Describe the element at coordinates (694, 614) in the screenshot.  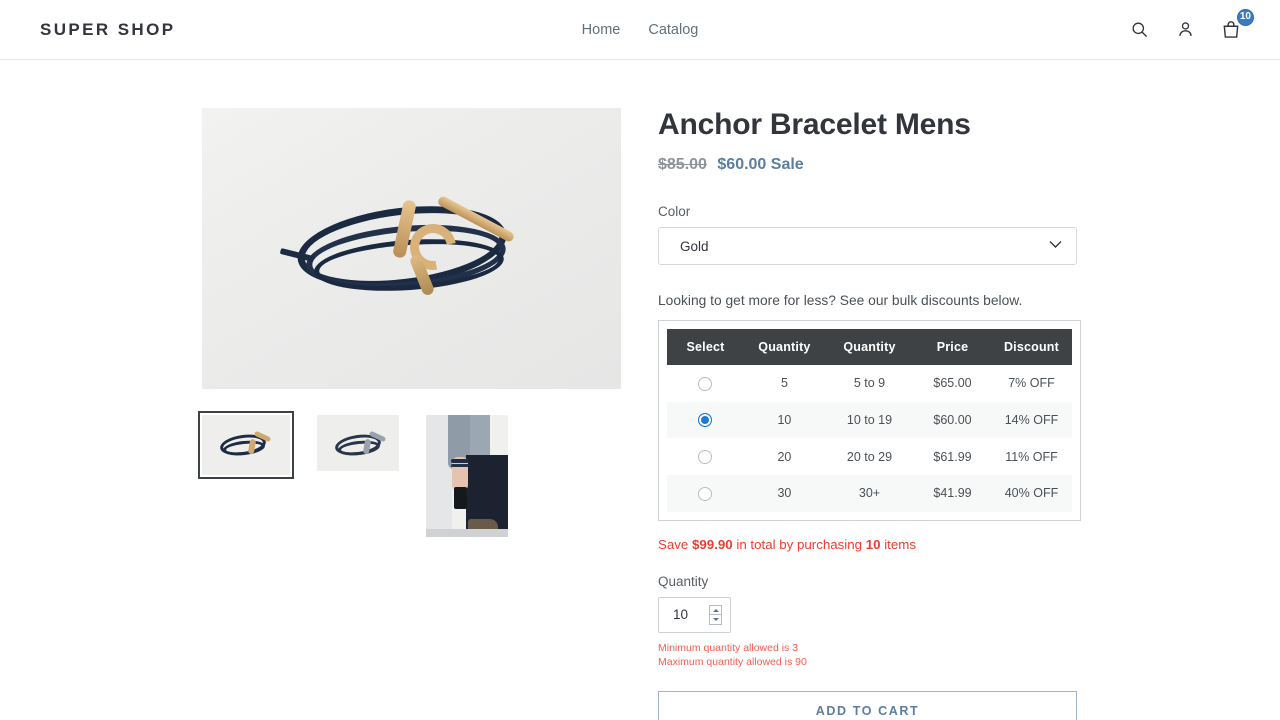
I see `quantity-input: 10` at that location.